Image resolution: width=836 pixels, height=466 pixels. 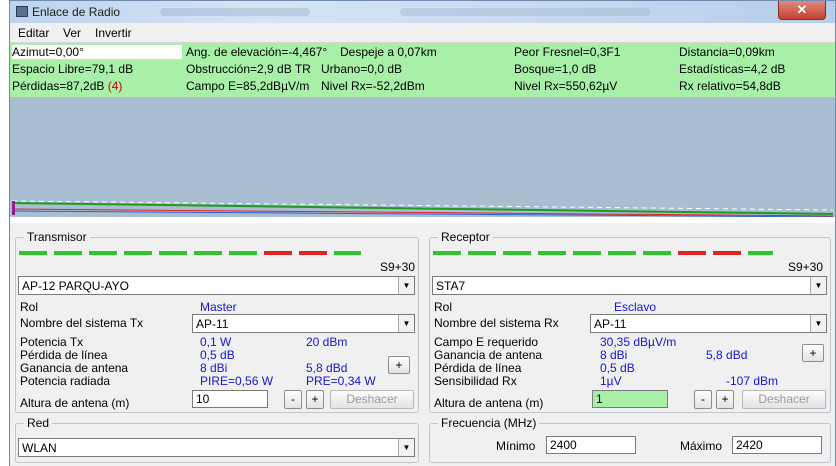 I want to click on rx-gain-increment-button: +, so click(x=813, y=353).